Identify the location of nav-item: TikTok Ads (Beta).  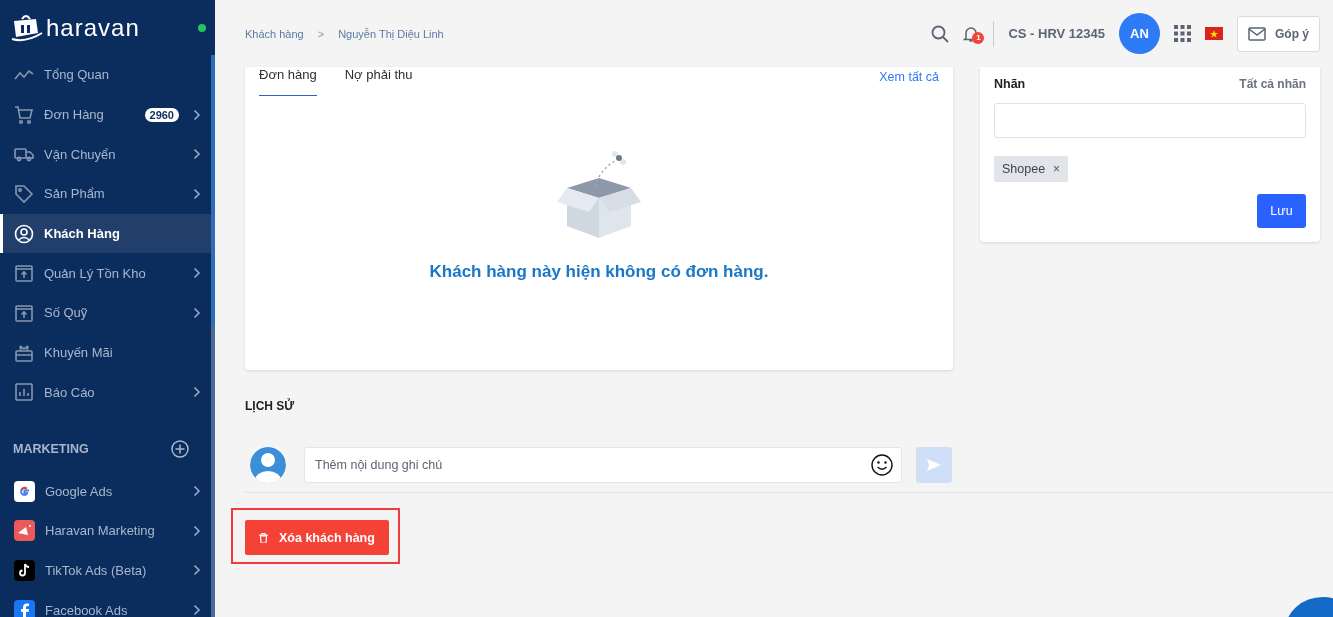
(105, 570).